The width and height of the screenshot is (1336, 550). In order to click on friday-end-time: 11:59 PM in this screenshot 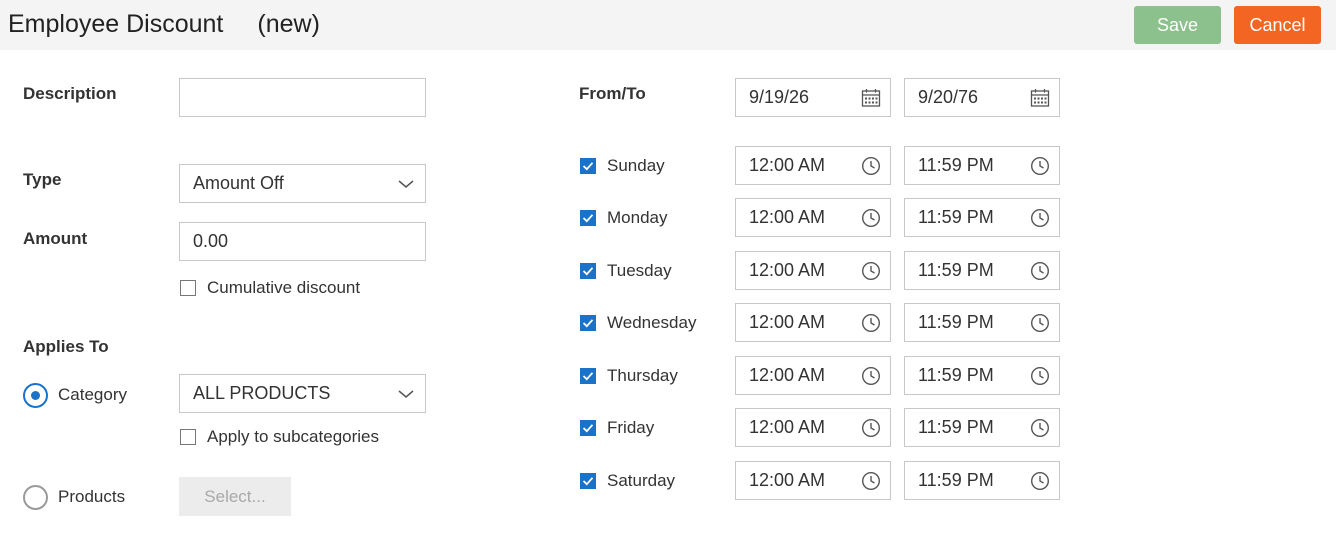, I will do `click(956, 427)`.